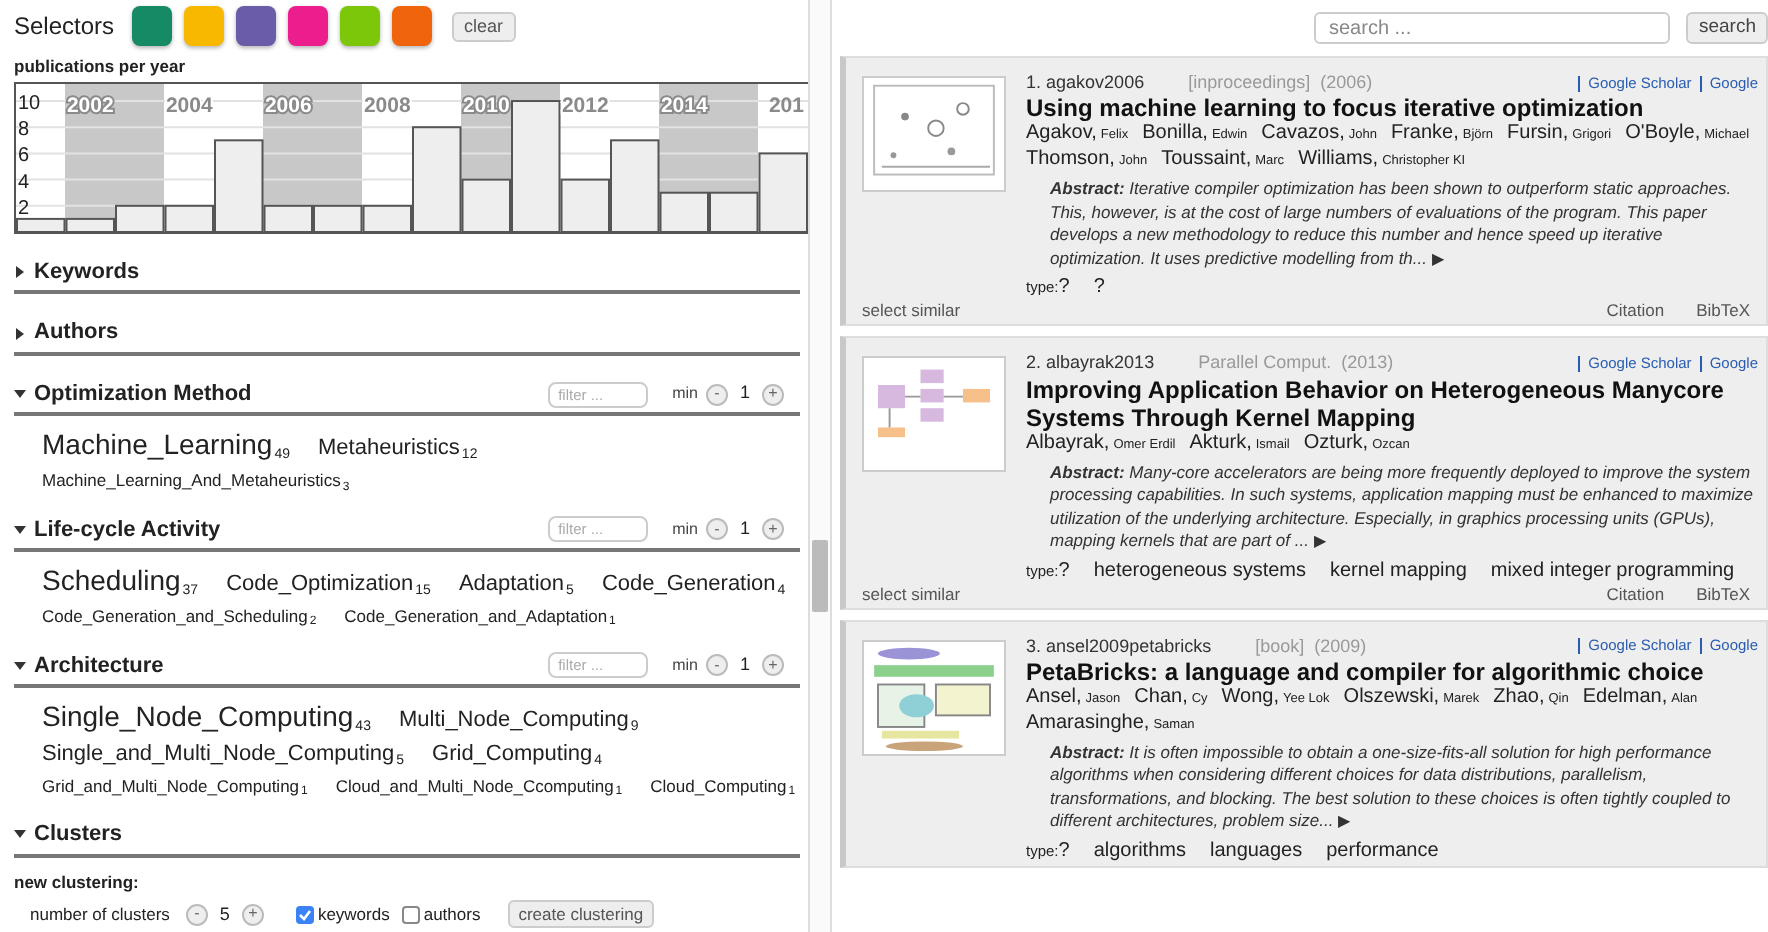  Describe the element at coordinates (1119, 646) in the screenshot. I see `entry-key: 3. ansel2009petabricks` at that location.